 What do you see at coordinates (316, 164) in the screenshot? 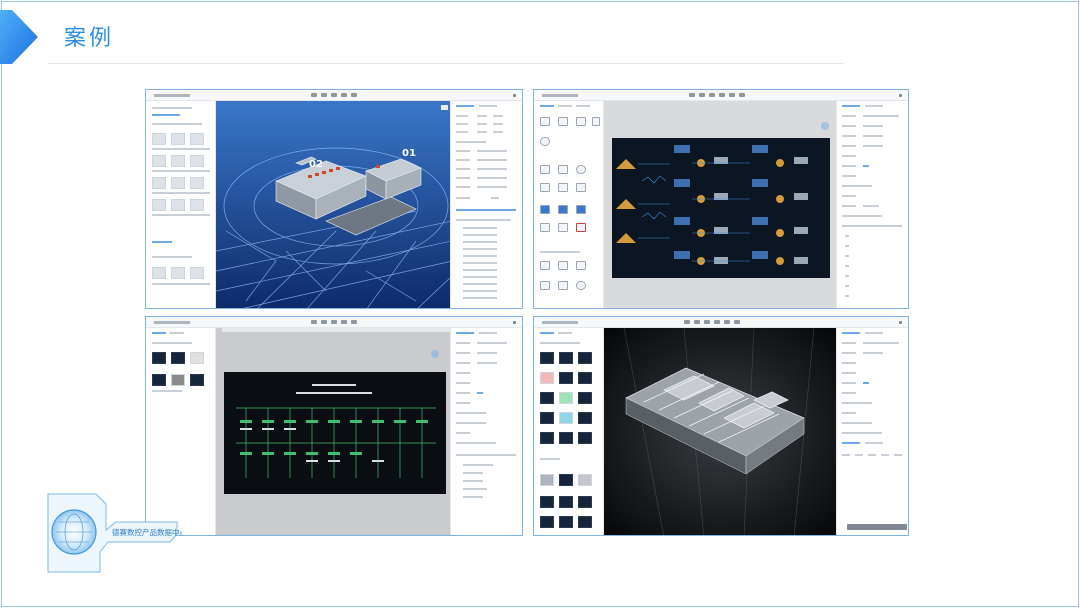
I see `building-label-02: 02` at bounding box center [316, 164].